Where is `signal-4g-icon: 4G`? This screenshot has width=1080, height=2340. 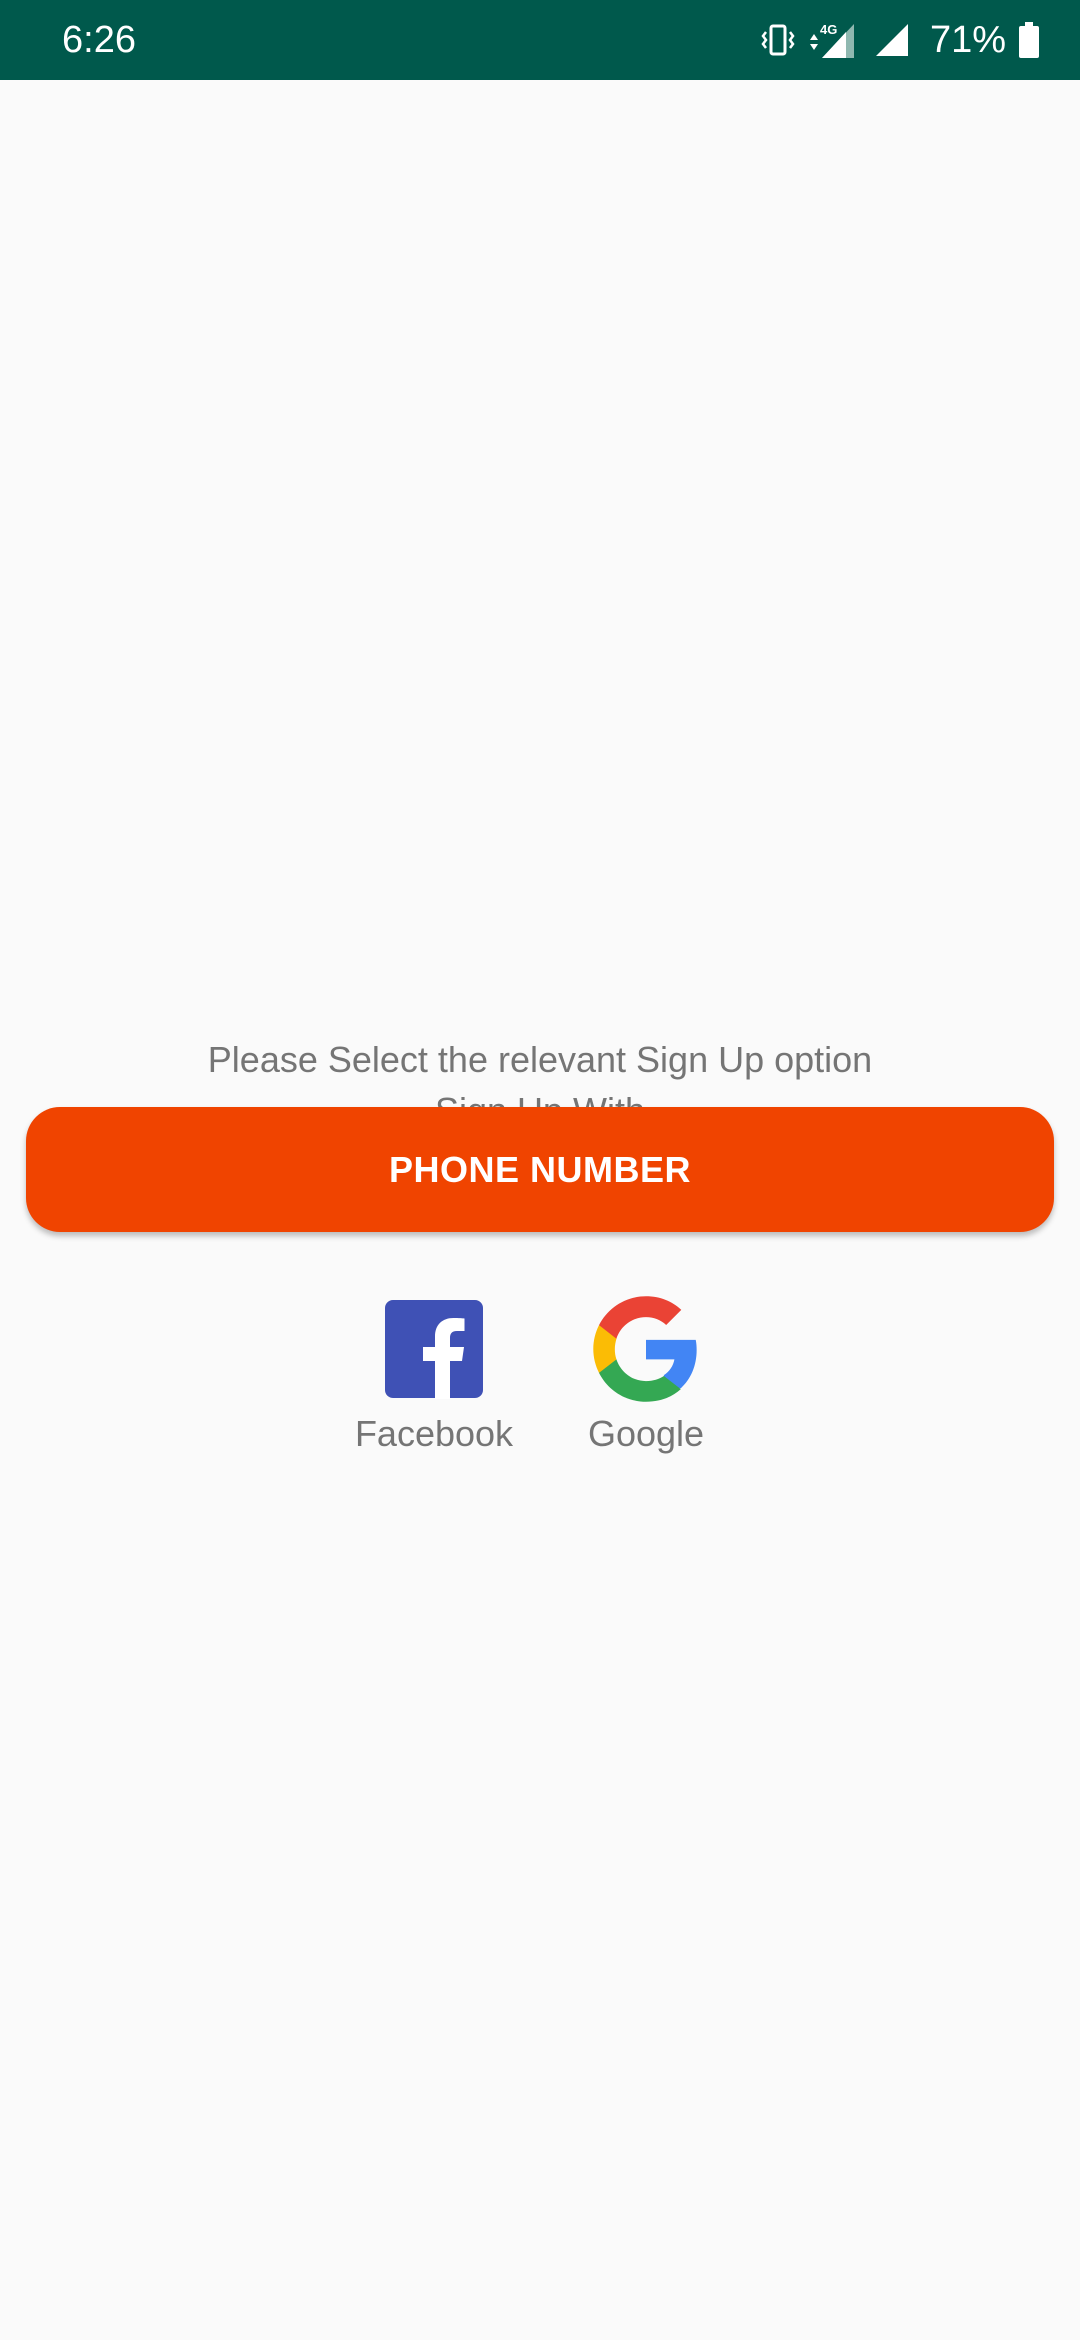
signal-4g-icon: 4G is located at coordinates (834, 40).